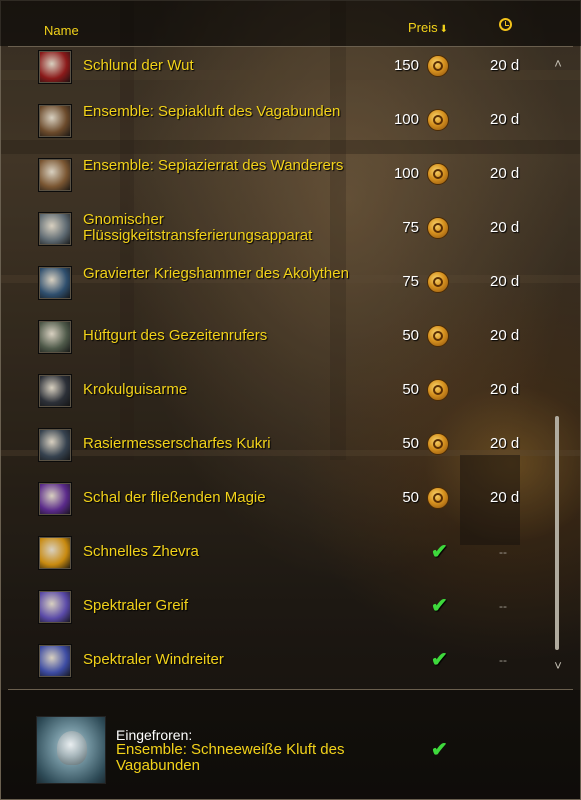 This screenshot has width=581, height=800. Describe the element at coordinates (218, 606) in the screenshot. I see `item-name: Spektraler Greif` at that location.